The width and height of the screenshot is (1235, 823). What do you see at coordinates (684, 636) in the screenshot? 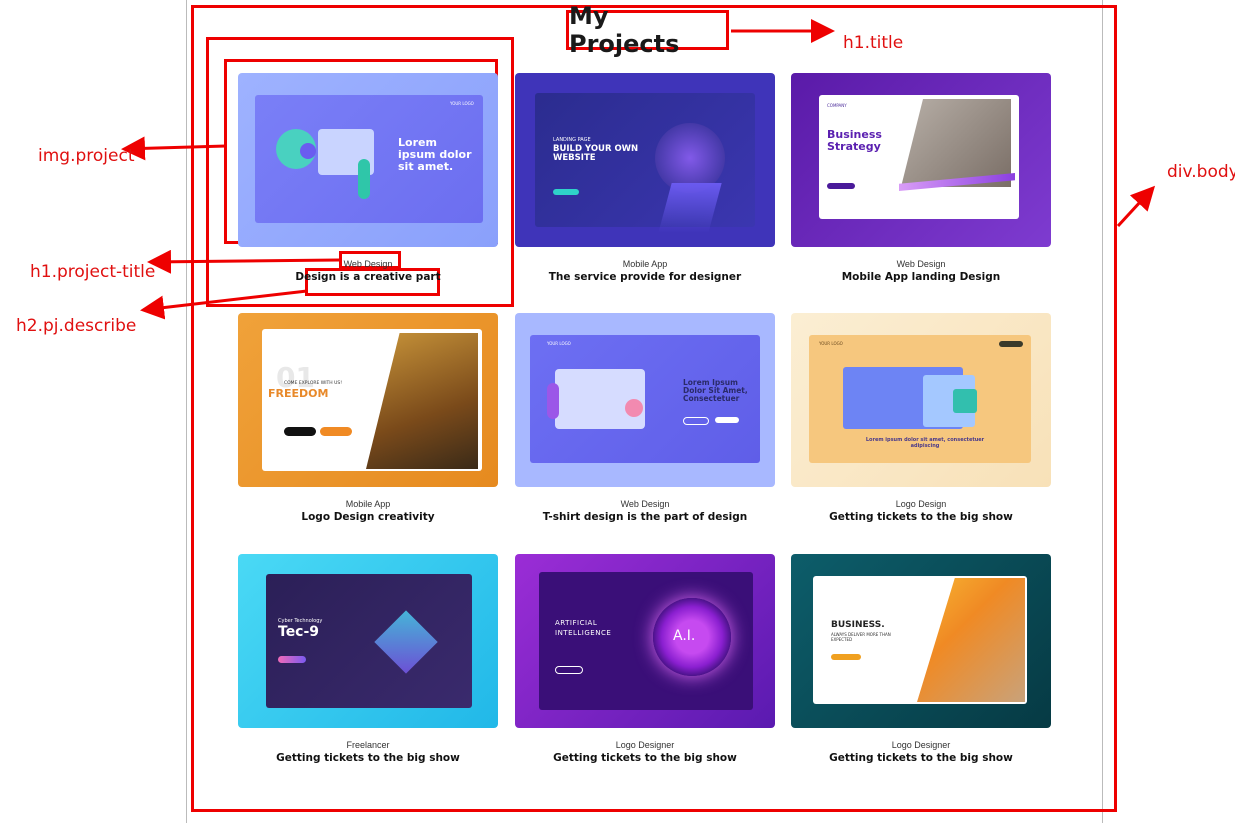
I see `thumb-headline: A.I.` at bounding box center [684, 636].